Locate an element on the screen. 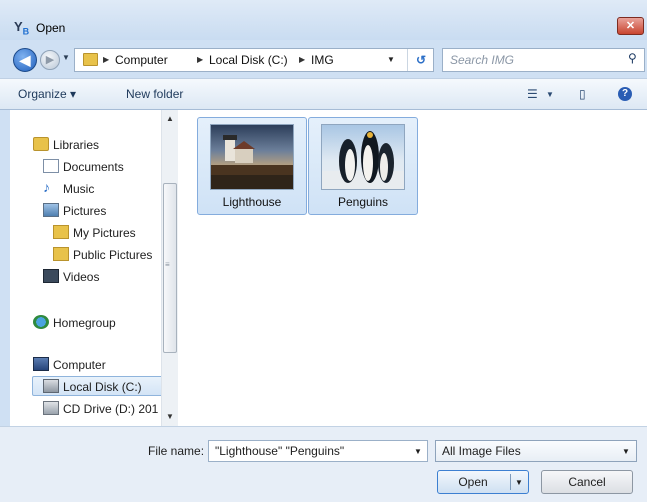  file-name-field: "Lighthouse" "Penguins" ▼ is located at coordinates (318, 451).